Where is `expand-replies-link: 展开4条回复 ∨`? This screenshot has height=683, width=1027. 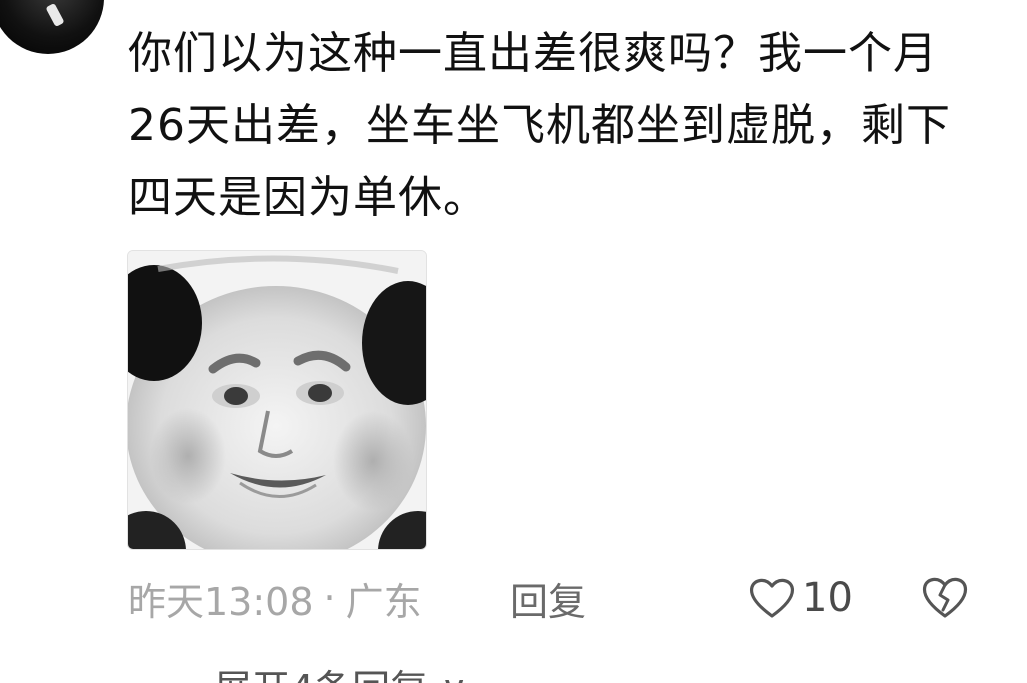
expand-replies-link: 展开4条回复 ∨ is located at coordinates (341, 670).